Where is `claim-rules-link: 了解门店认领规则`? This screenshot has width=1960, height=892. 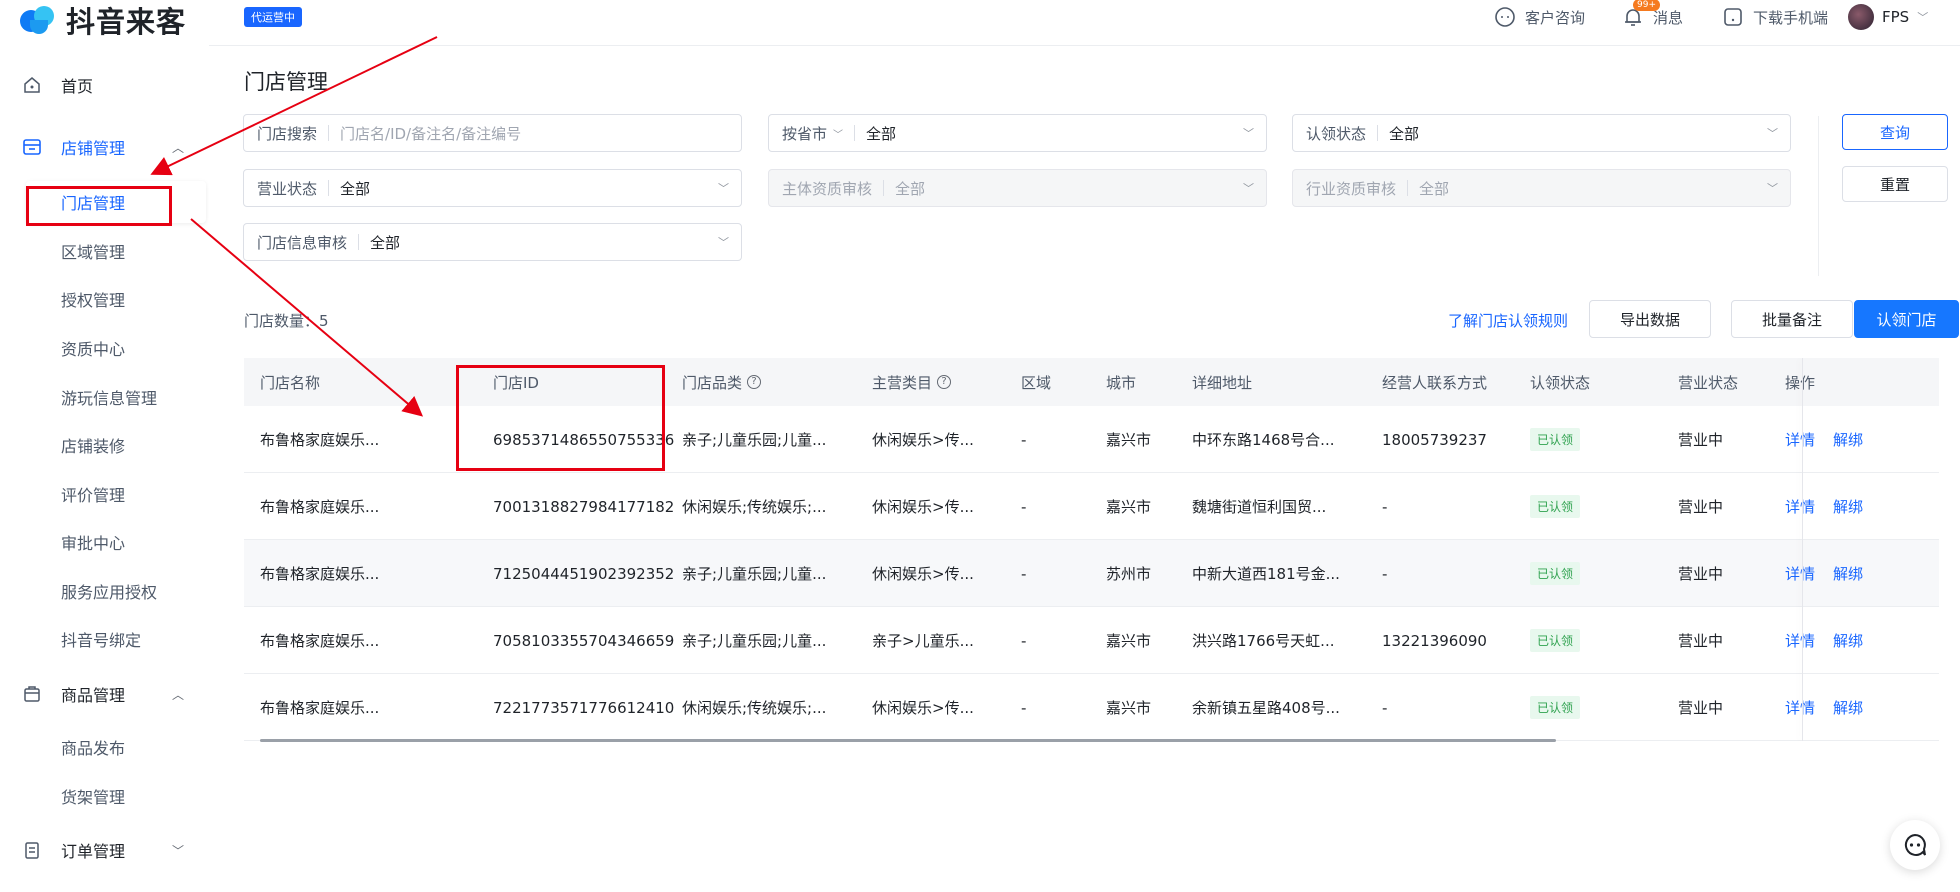
claim-rules-link: 了解门店认领规则 is located at coordinates (1508, 320).